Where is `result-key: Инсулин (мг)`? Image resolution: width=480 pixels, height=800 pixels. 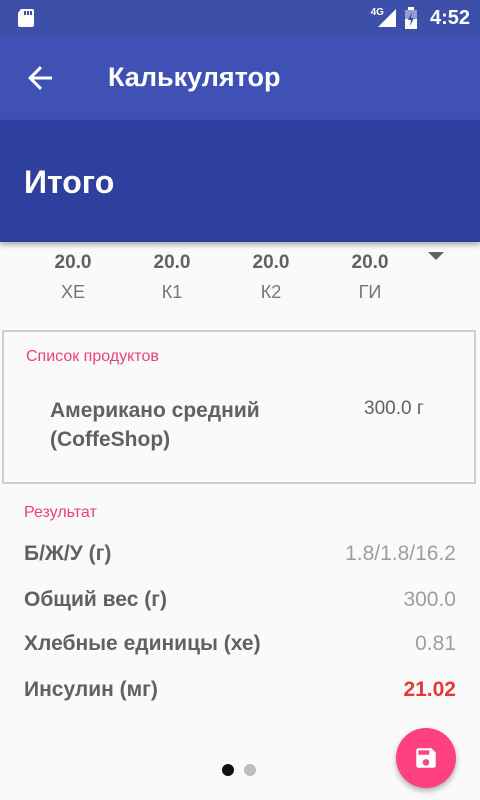 result-key: Инсулин (мг) is located at coordinates (91, 689).